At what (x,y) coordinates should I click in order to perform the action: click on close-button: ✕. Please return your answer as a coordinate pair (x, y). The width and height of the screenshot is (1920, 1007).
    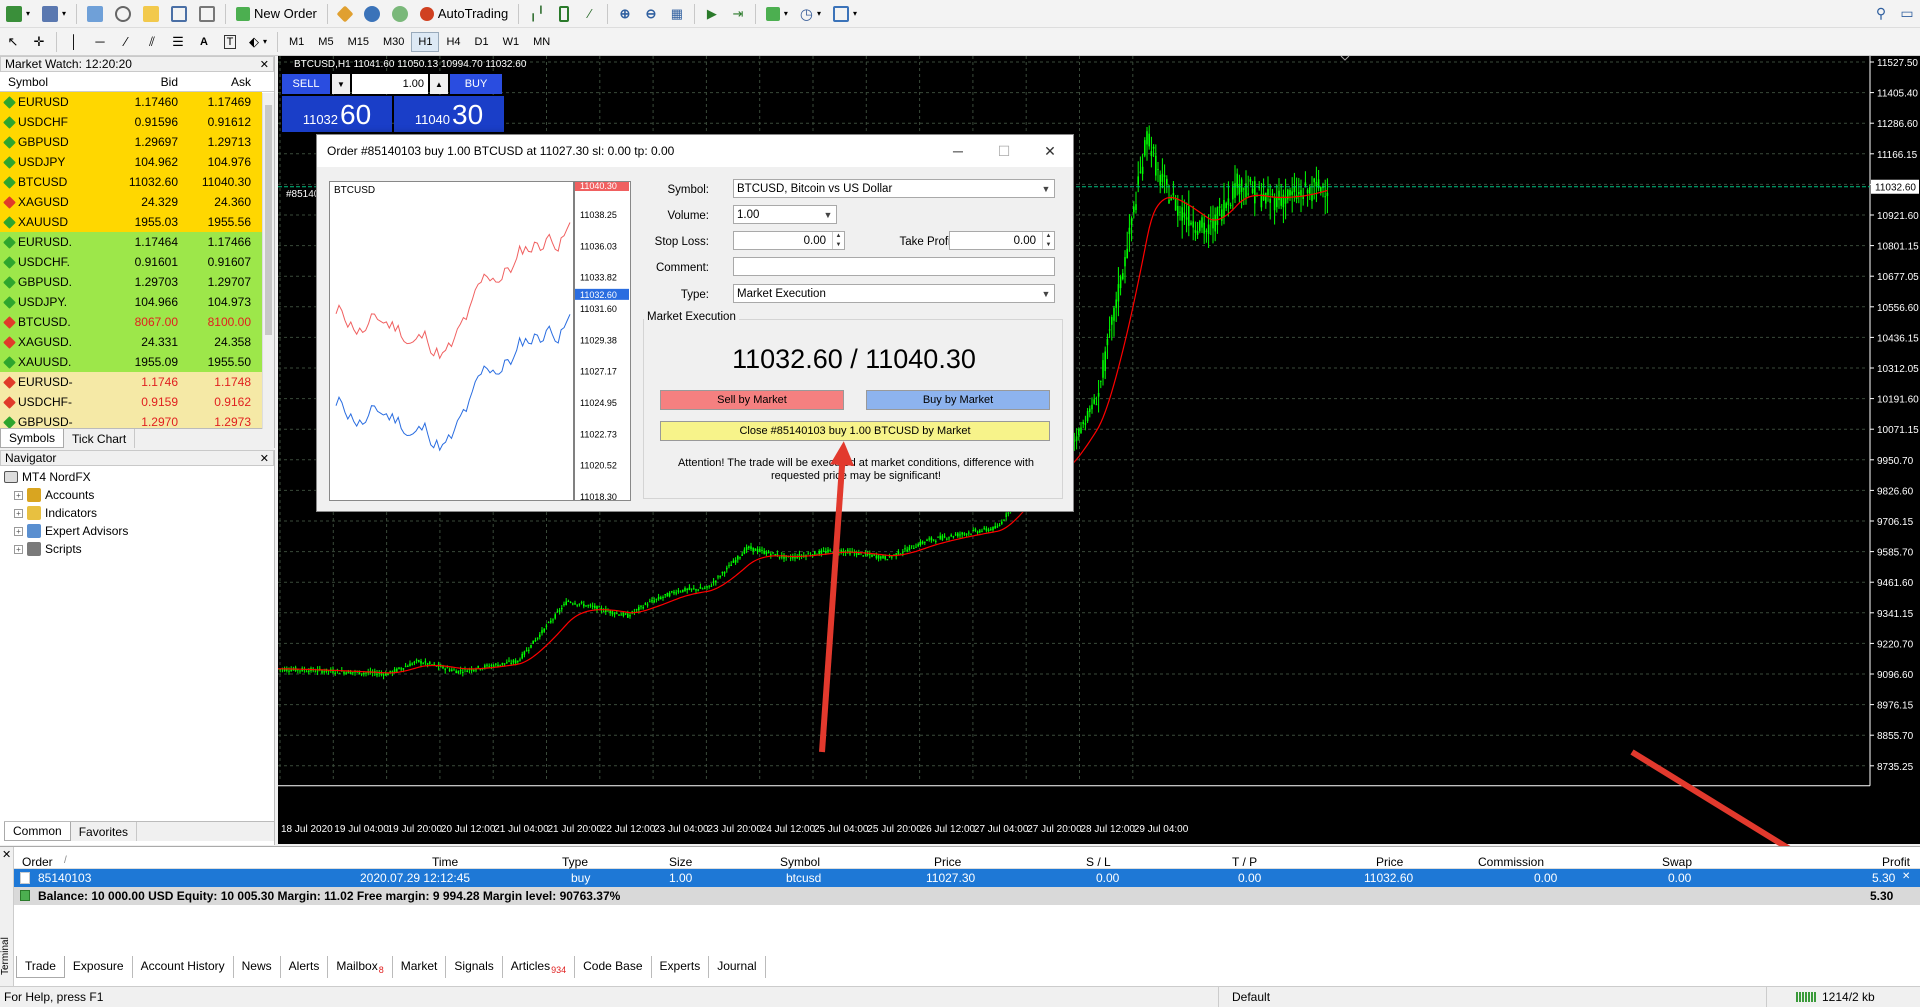
    Looking at the image, I should click on (1050, 151).